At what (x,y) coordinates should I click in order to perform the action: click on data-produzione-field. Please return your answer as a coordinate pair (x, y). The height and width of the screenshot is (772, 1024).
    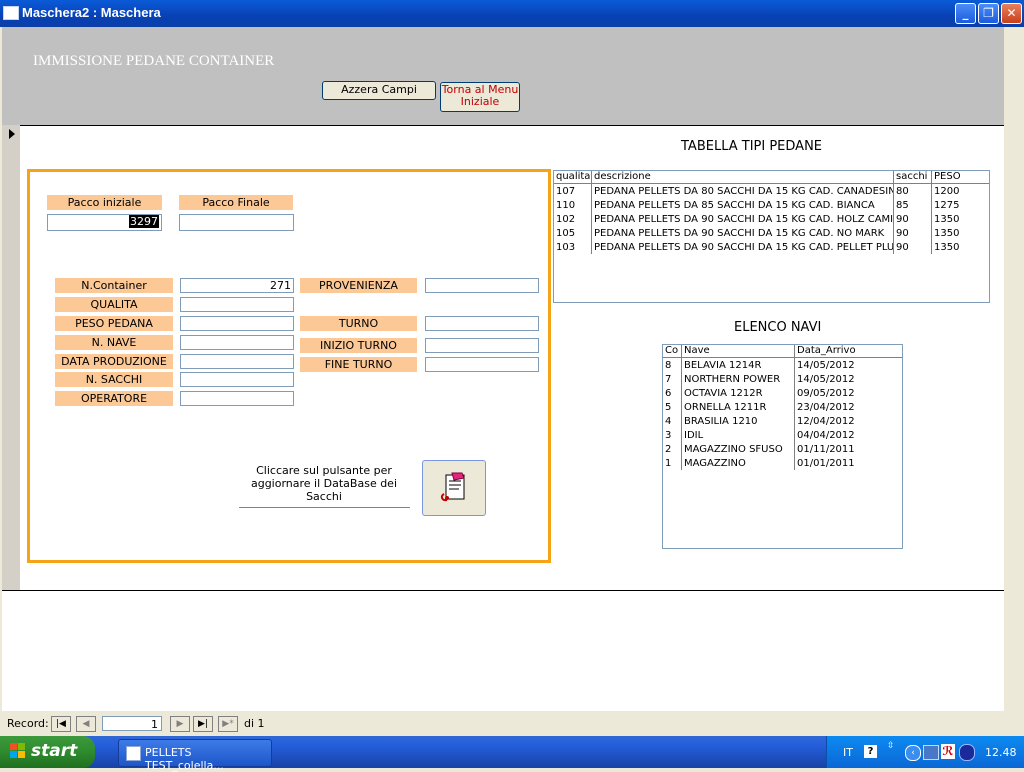
    Looking at the image, I should click on (237, 361).